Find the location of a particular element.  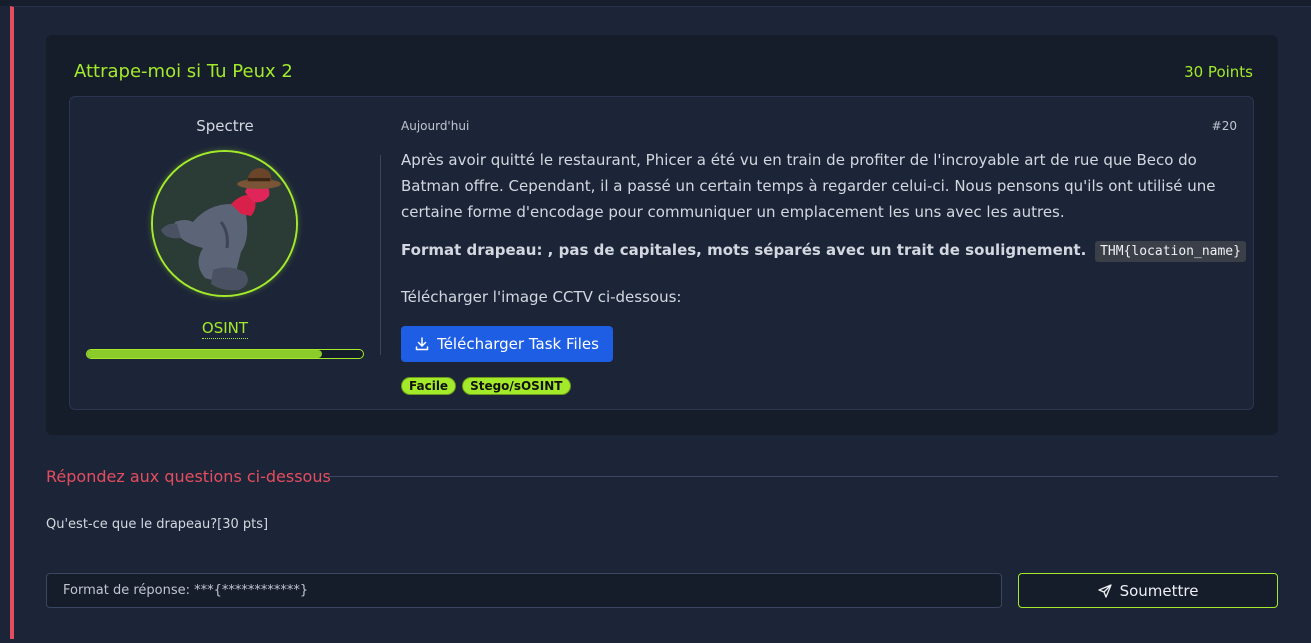

tag-difficulty: Facile is located at coordinates (429, 386).